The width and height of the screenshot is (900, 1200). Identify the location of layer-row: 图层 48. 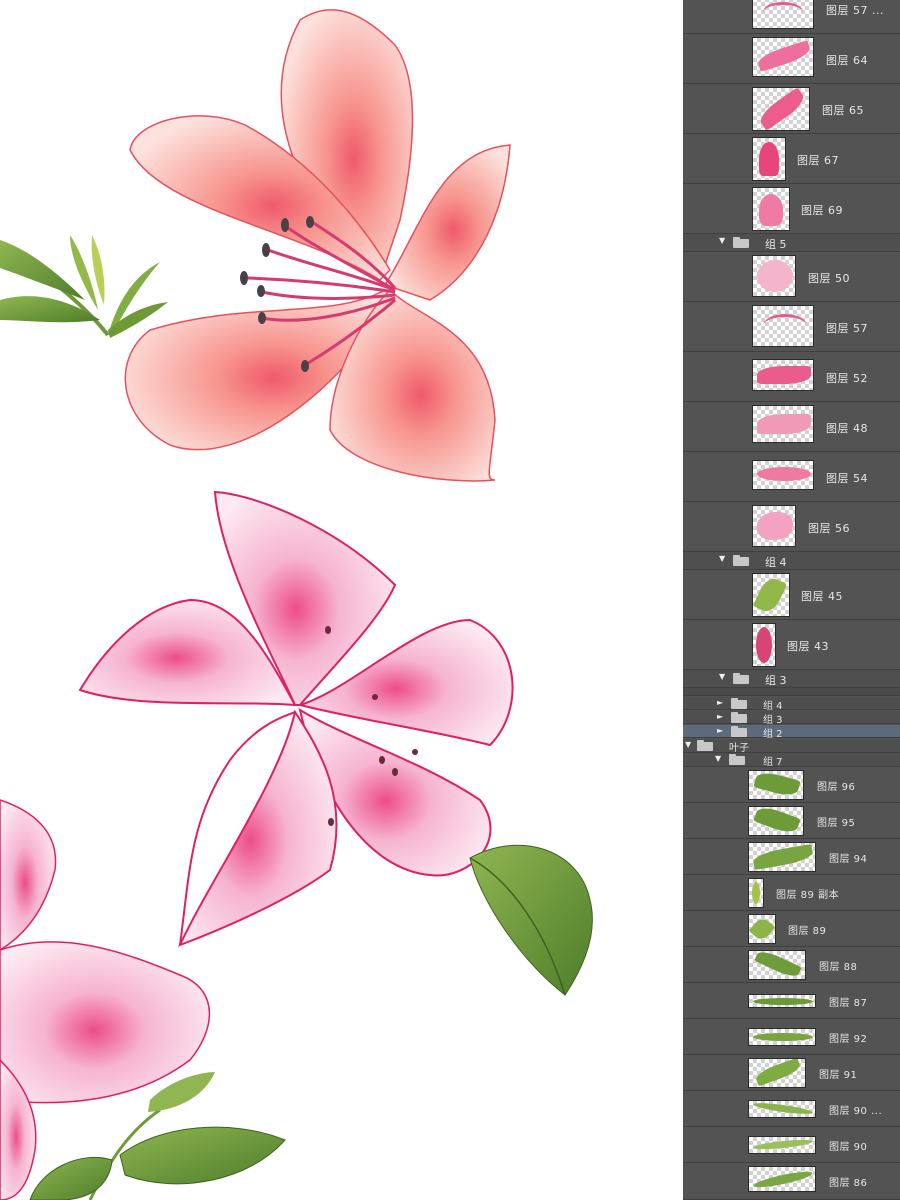
(791, 427).